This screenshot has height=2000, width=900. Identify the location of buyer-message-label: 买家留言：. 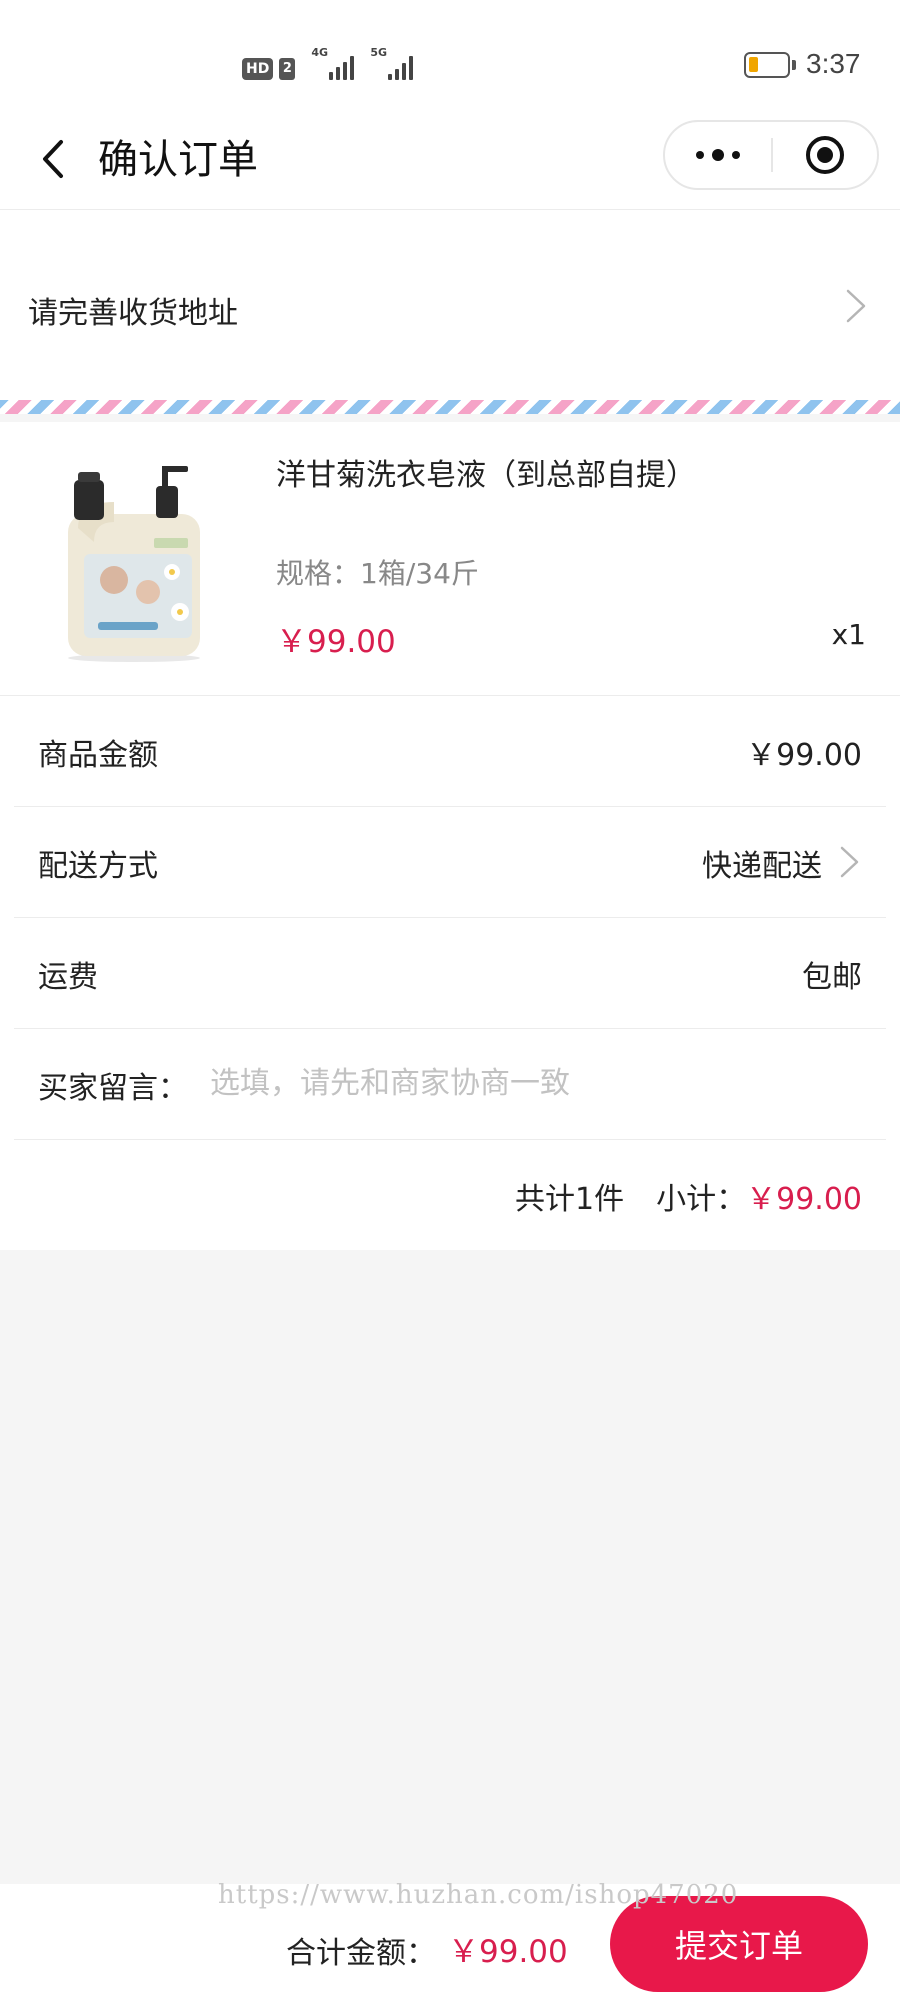
(113, 1088).